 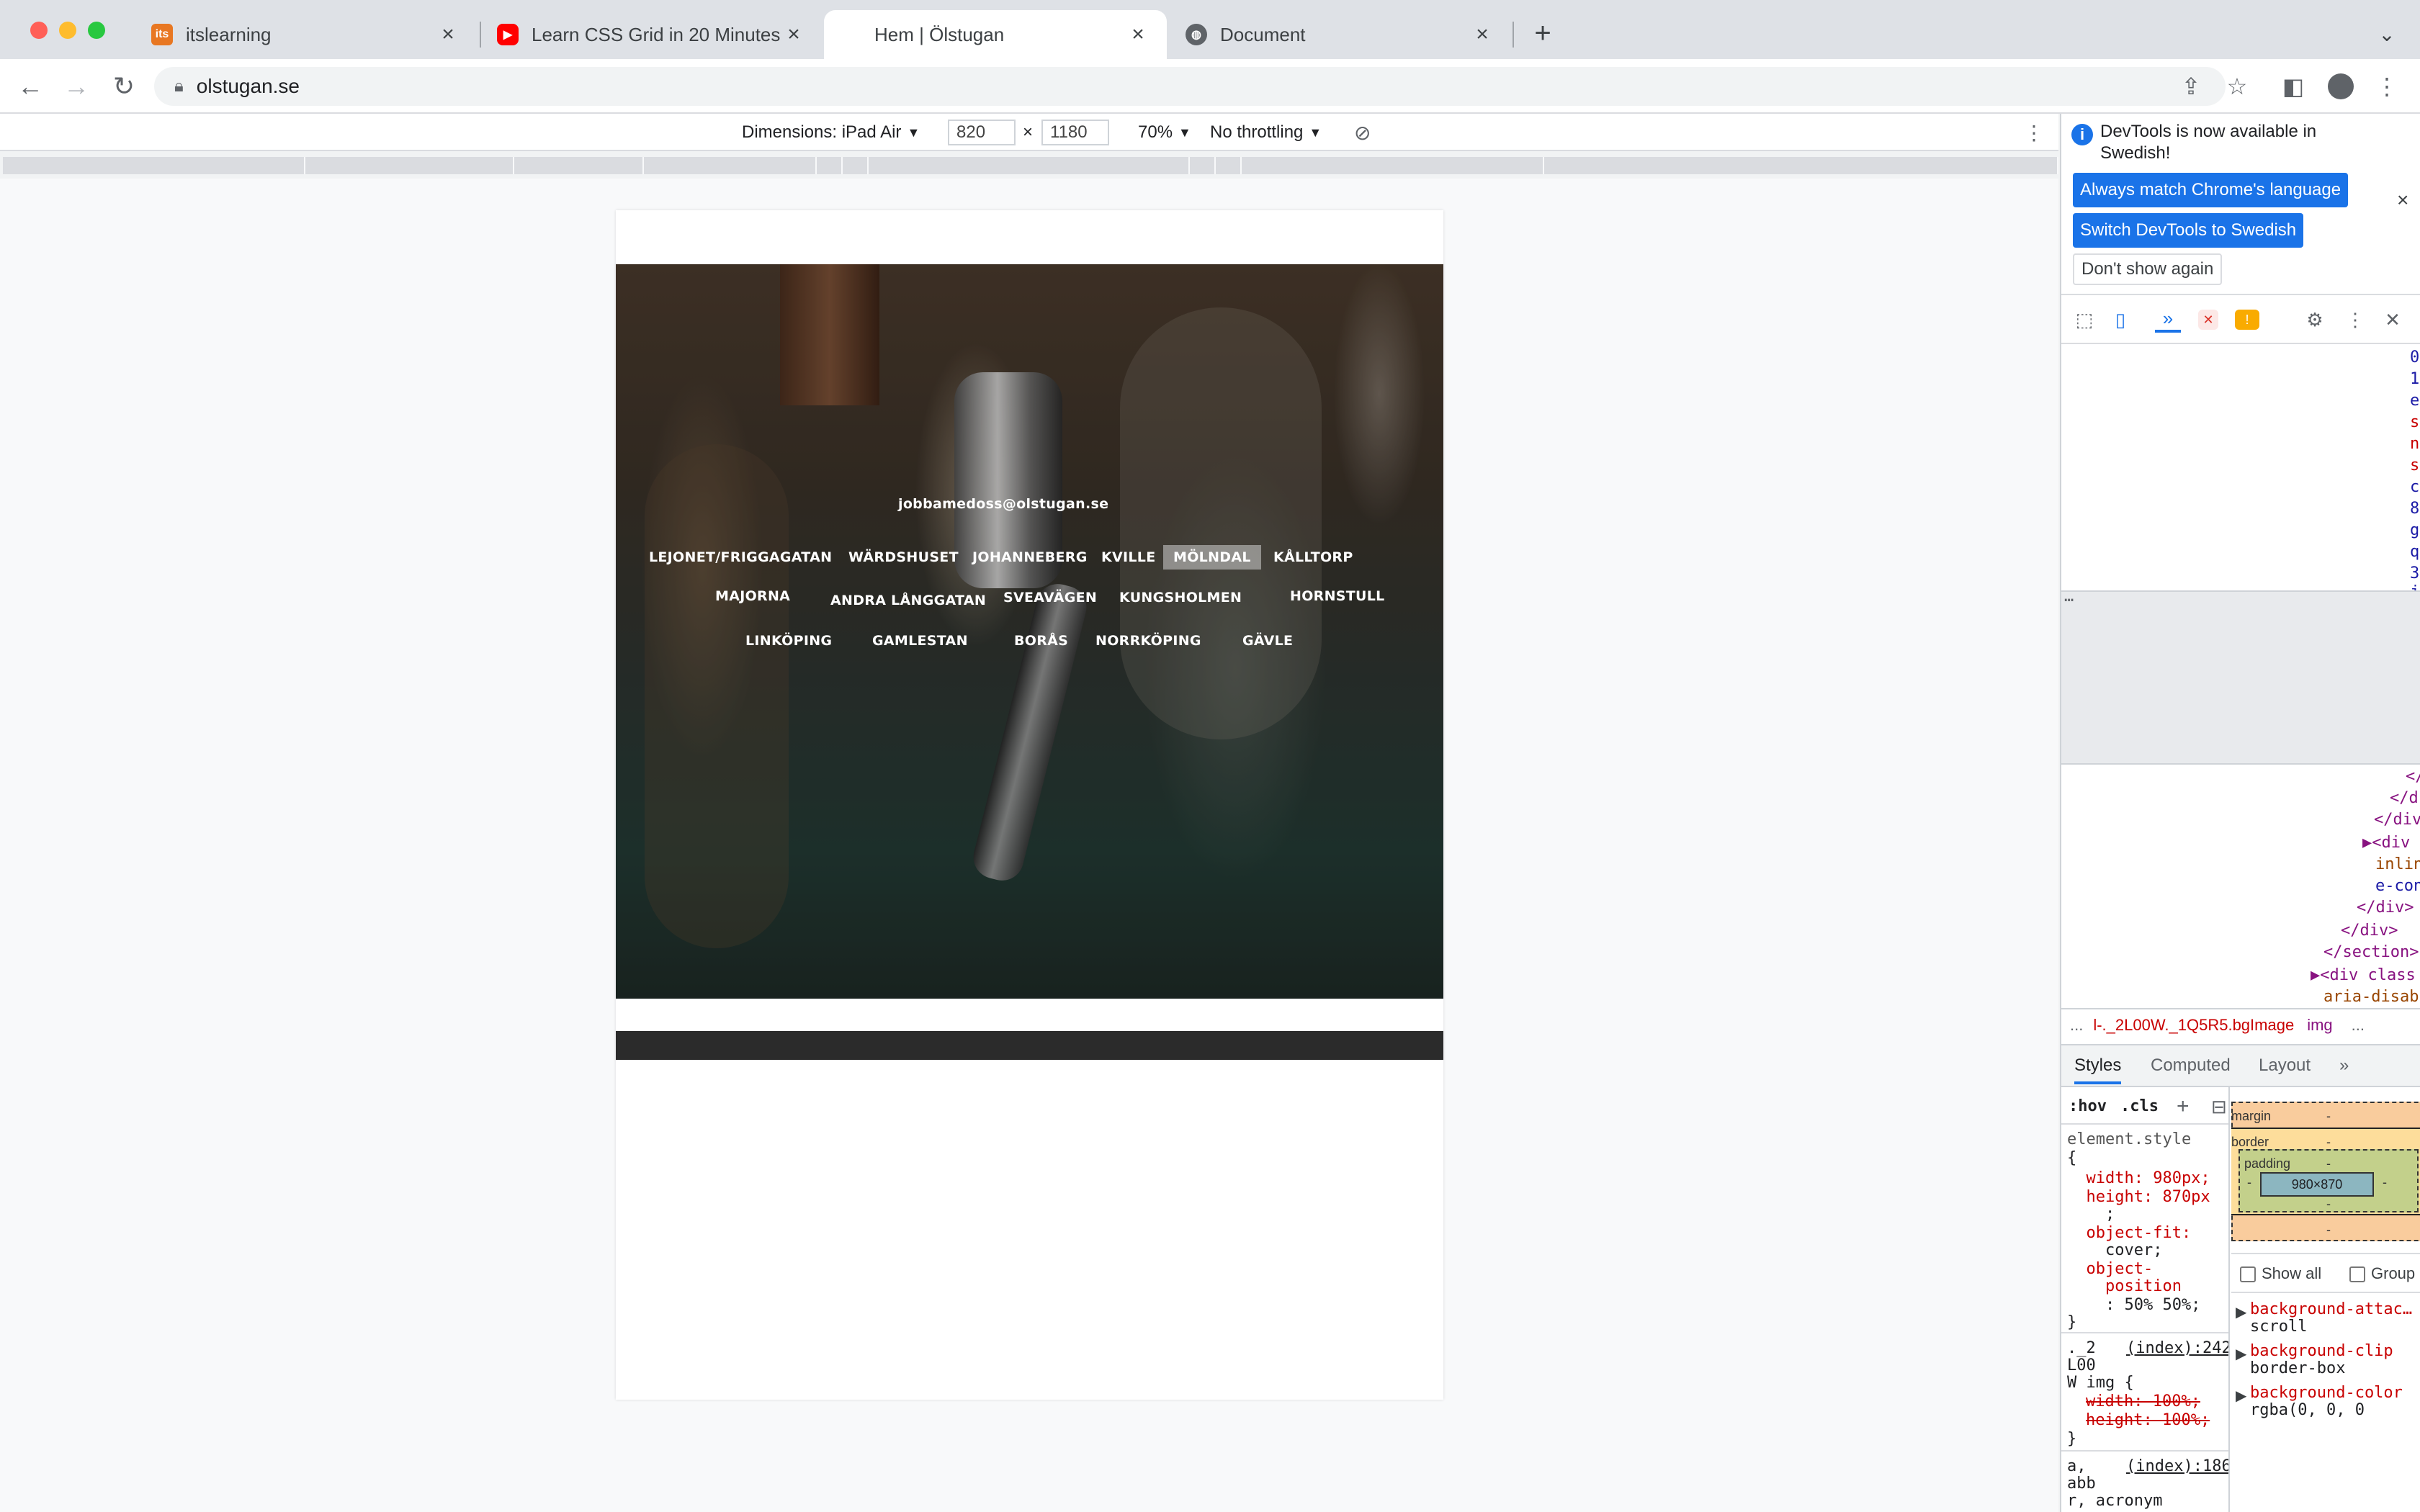 What do you see at coordinates (305, 34) in the screenshot?
I see `tab-itslearning: its itslearning ×` at bounding box center [305, 34].